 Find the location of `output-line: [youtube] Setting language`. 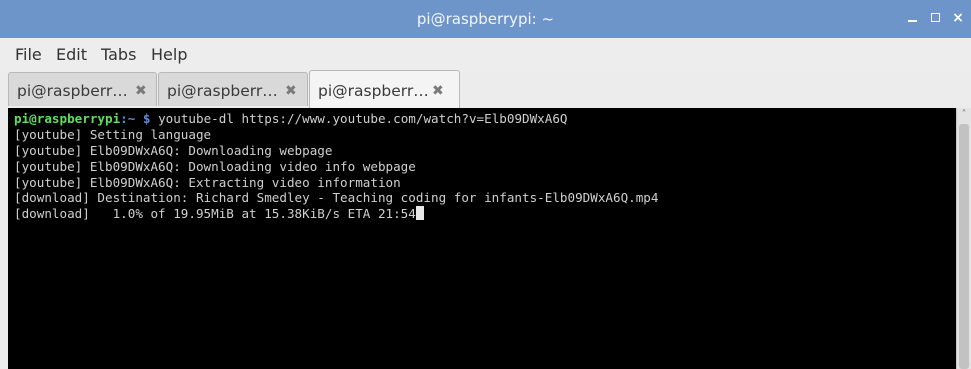

output-line: [youtube] Setting language is located at coordinates (113, 134).